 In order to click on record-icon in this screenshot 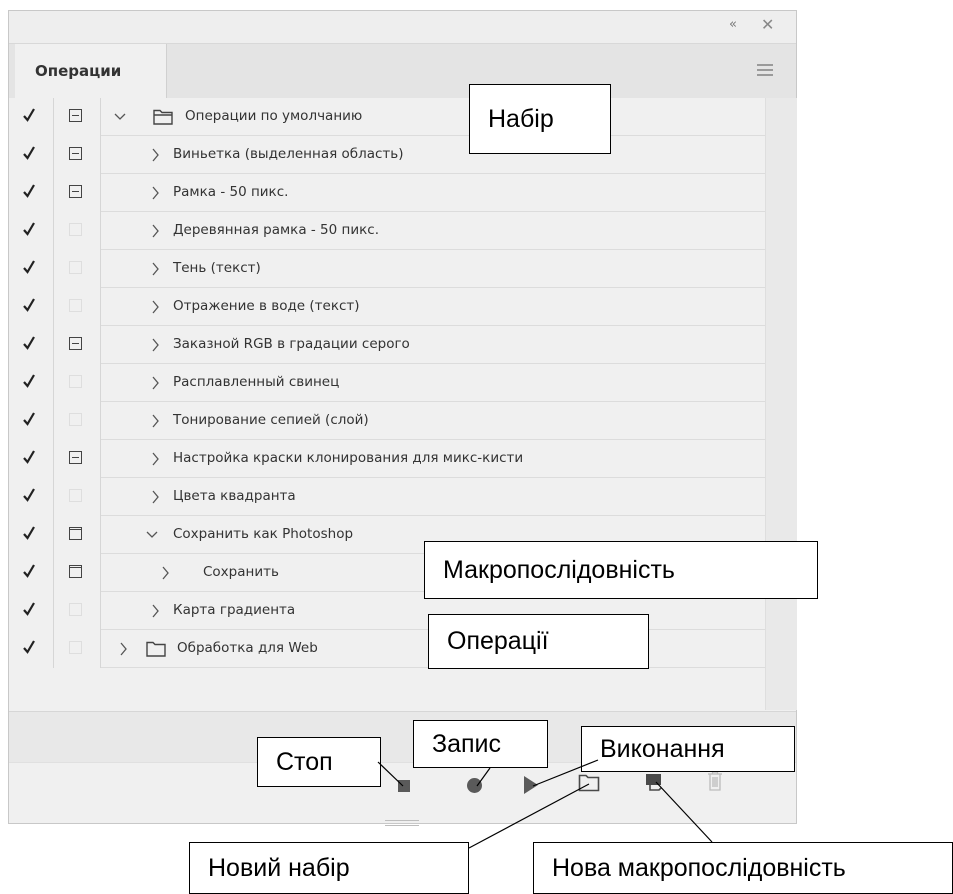, I will do `click(474, 785)`.